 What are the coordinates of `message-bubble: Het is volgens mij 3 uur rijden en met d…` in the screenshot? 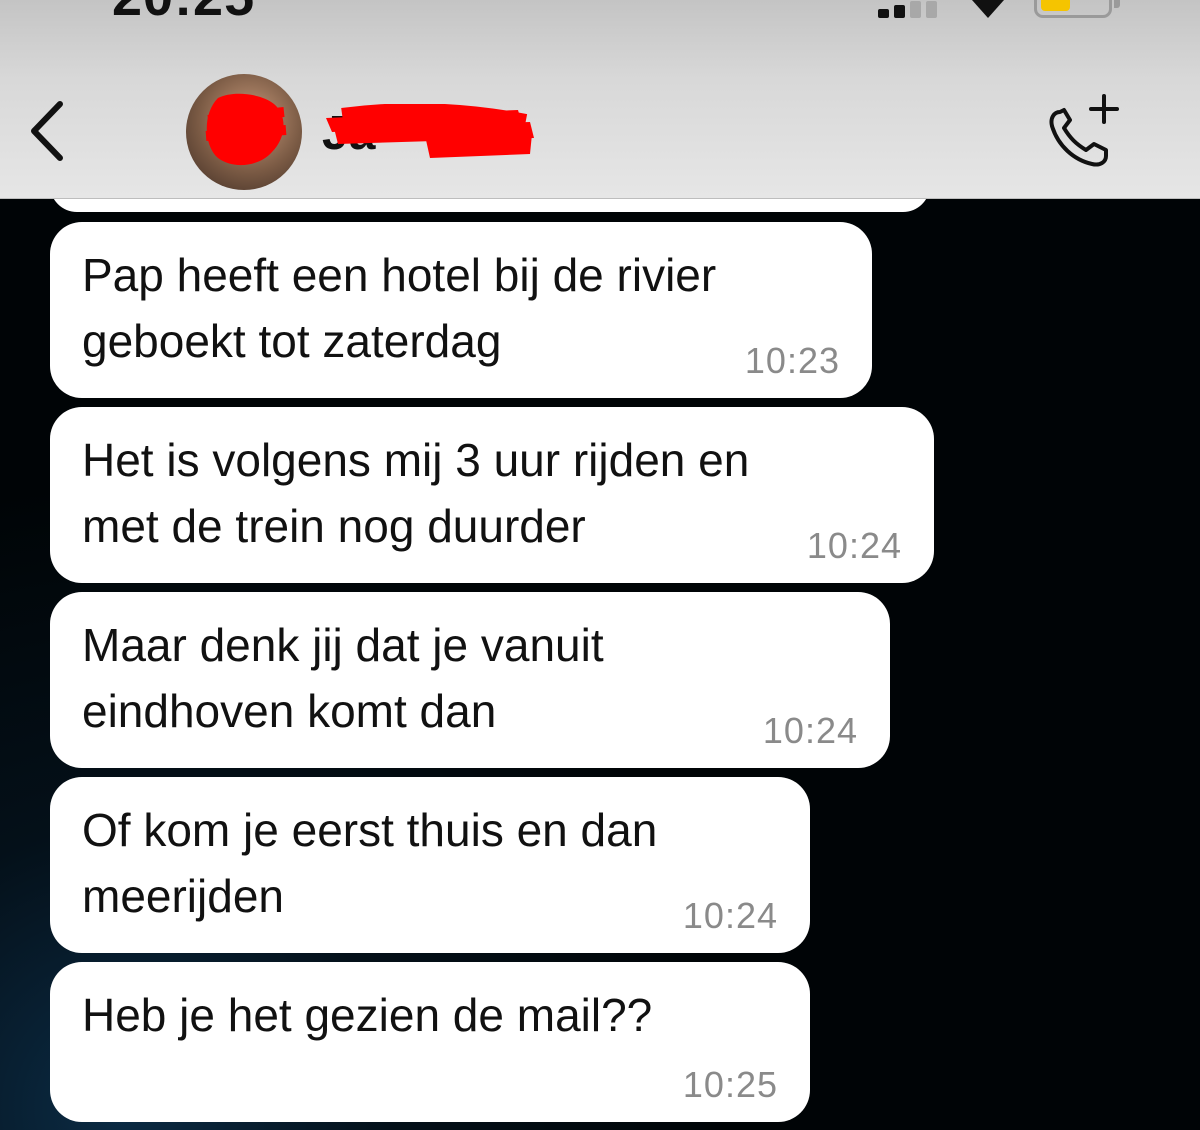 It's located at (492, 495).